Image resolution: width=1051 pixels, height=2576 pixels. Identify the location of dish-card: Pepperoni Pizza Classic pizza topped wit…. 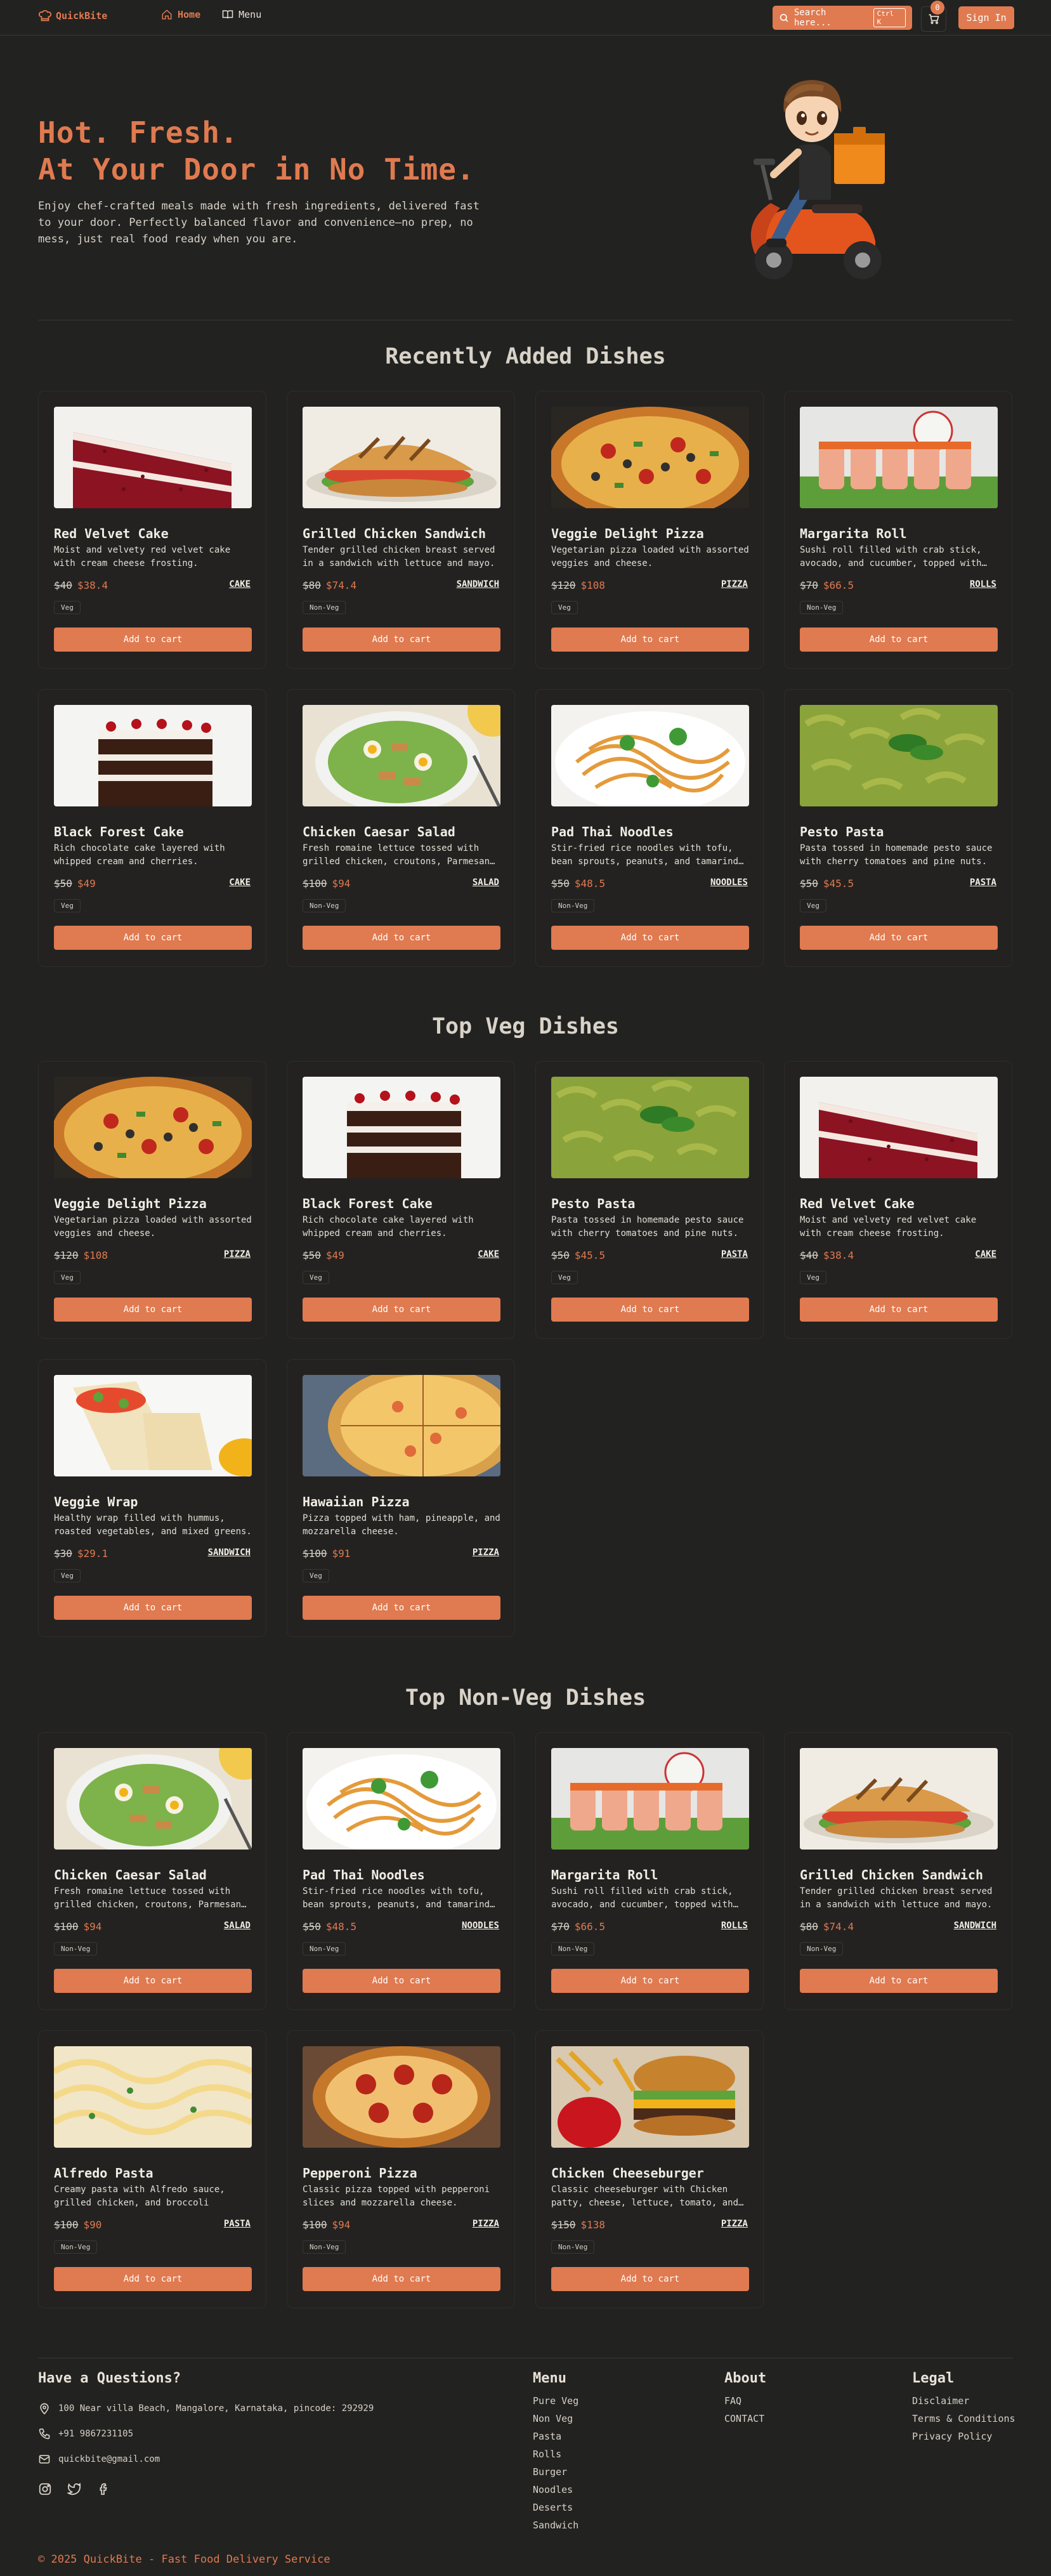
(401, 2169).